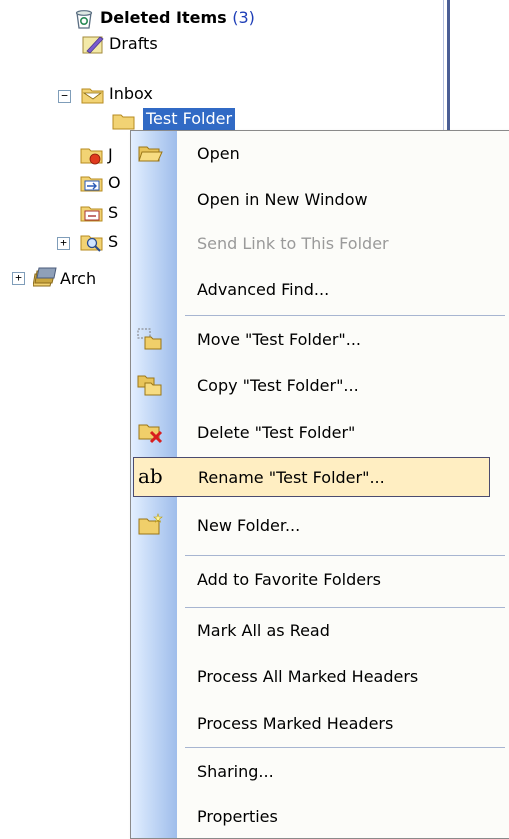 This screenshot has width=509, height=839. I want to click on copy-folder-icon, so click(149, 385).